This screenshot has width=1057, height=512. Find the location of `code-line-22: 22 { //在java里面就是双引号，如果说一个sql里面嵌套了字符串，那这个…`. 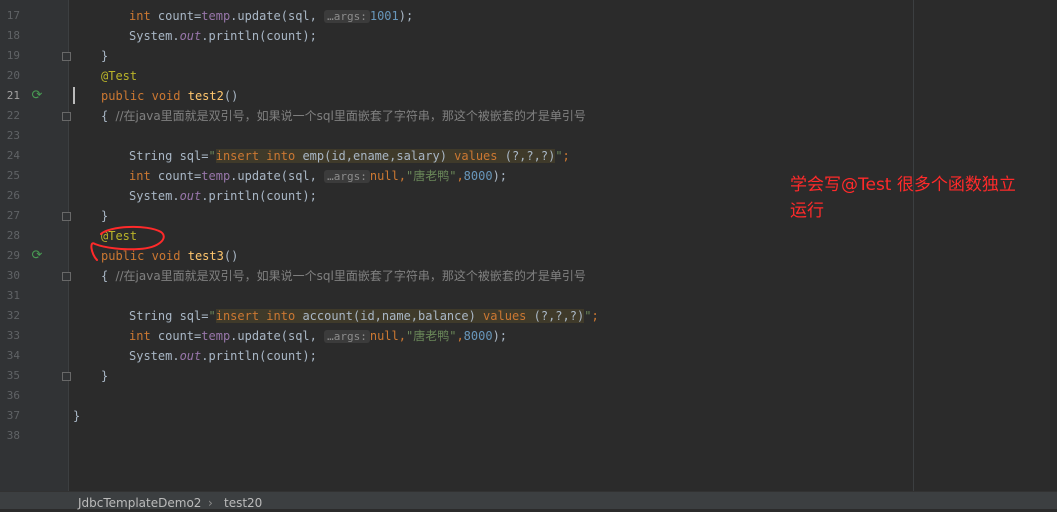

code-line-22: 22 { //在java里面就是双引号，如果说一个sql里面嵌套了字符串，那这个… is located at coordinates (528, 116).